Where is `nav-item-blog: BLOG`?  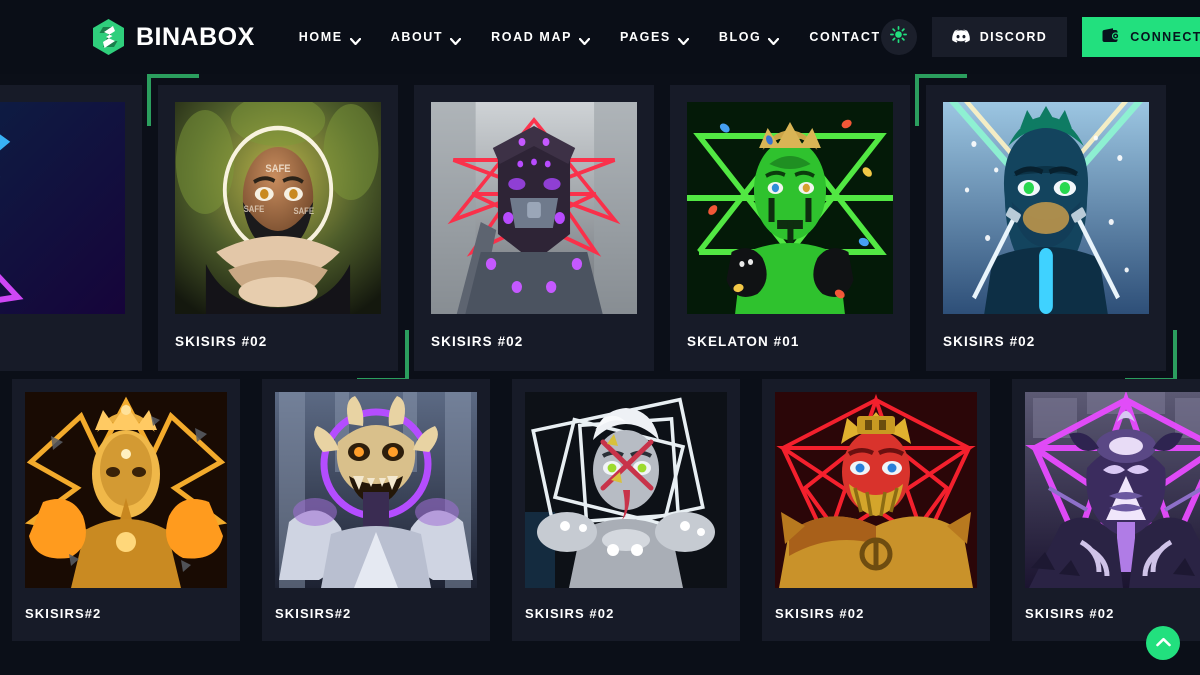 nav-item-blog: BLOG is located at coordinates (749, 37).